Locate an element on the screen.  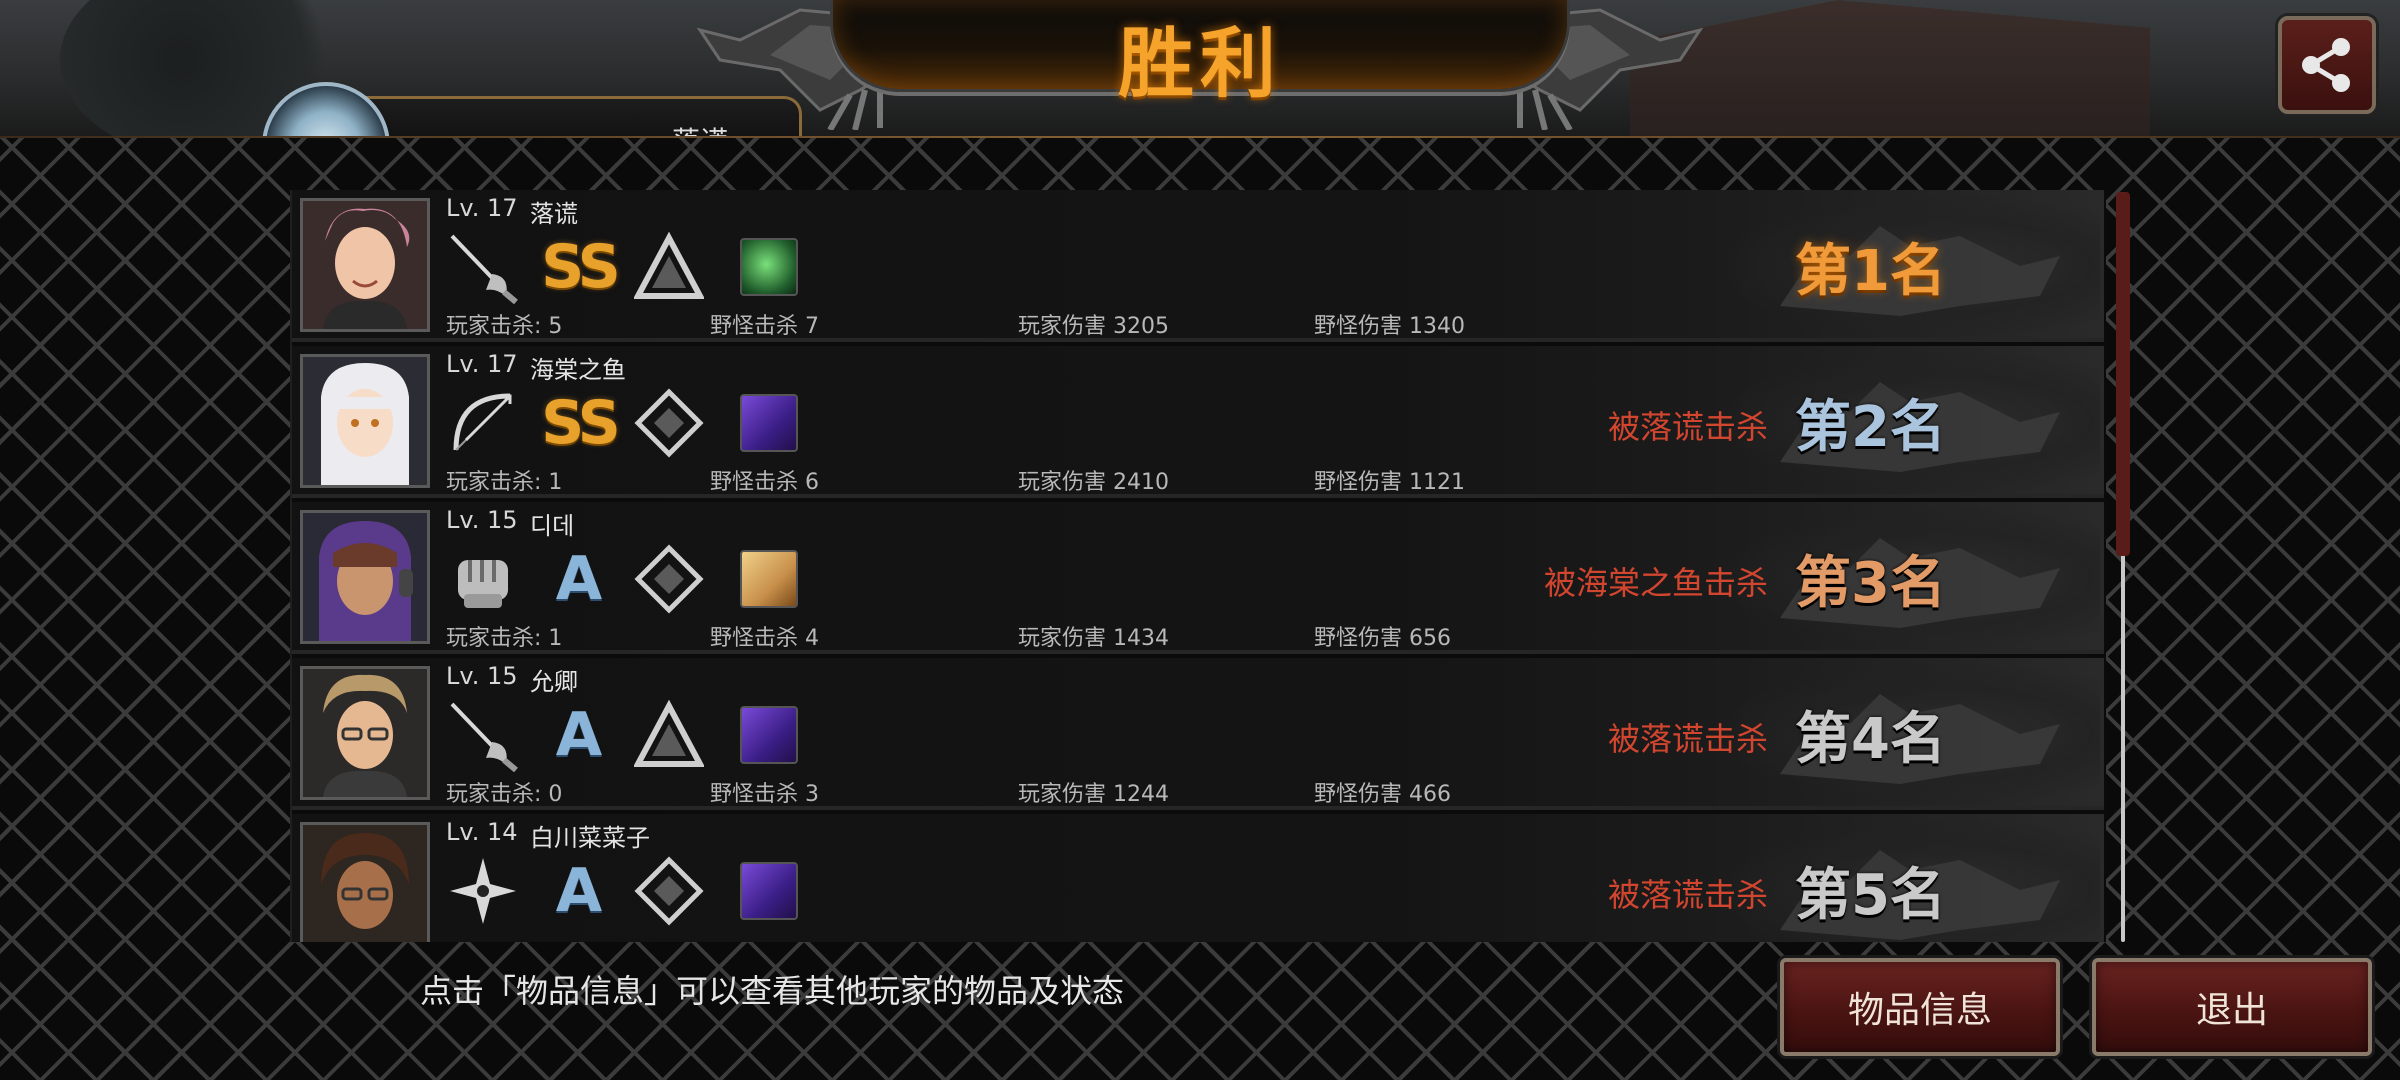
bow-icon is located at coordinates (483, 423).